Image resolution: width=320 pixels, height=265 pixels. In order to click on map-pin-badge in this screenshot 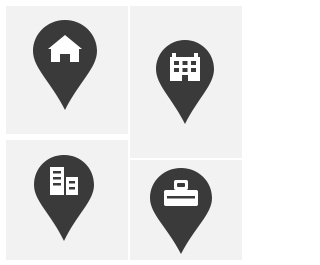, I will do `click(181, 211)`.